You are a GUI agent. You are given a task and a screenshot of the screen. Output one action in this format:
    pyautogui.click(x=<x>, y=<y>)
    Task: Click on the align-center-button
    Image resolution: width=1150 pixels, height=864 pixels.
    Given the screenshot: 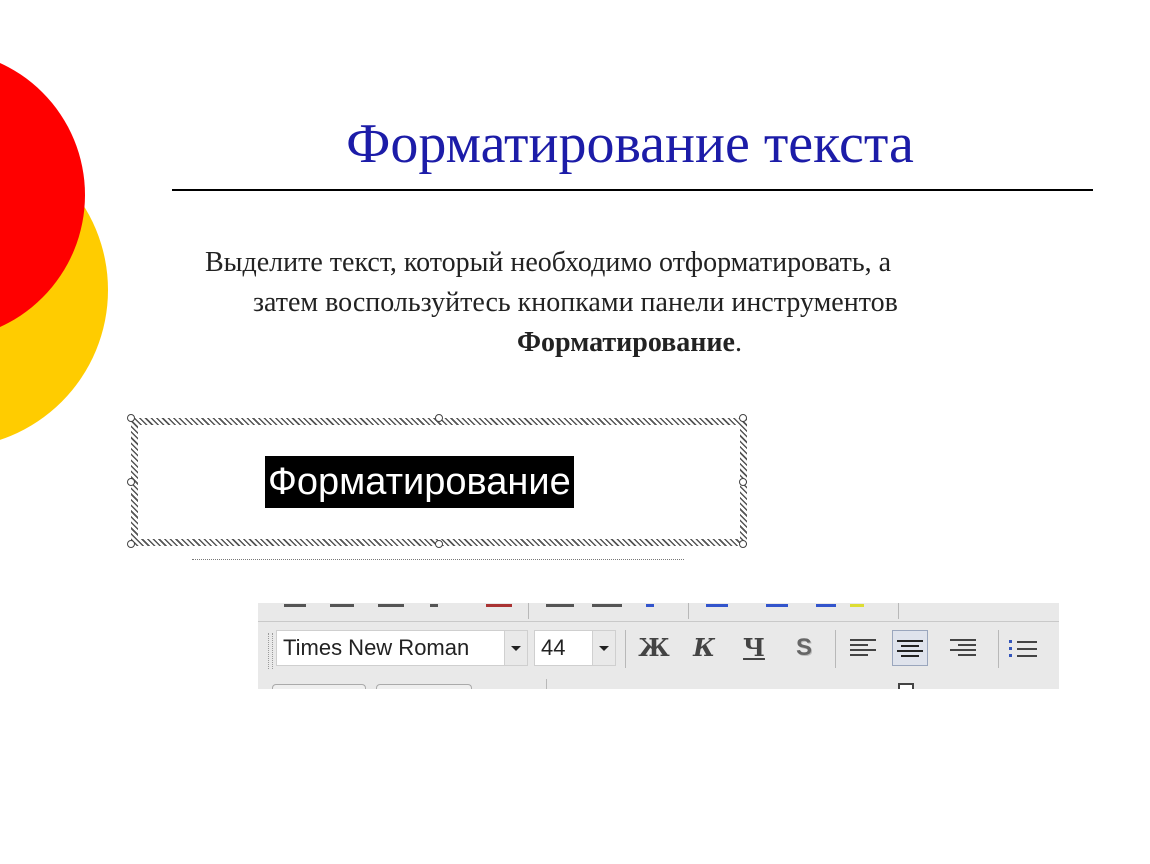 What is the action you would take?
    pyautogui.click(x=910, y=648)
    